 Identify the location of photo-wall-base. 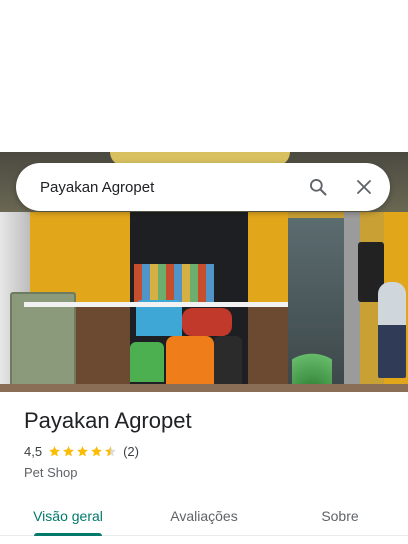
(268, 349).